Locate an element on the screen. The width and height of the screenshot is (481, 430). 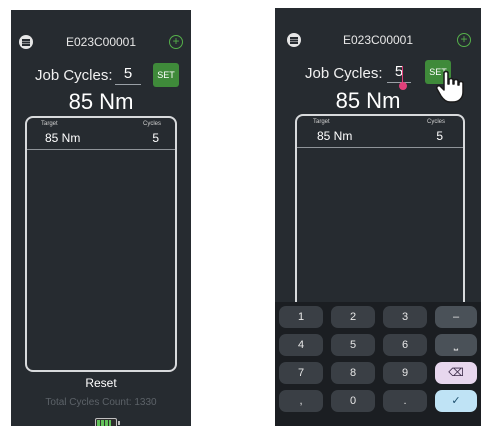
key-6: 6 is located at coordinates (405, 345).